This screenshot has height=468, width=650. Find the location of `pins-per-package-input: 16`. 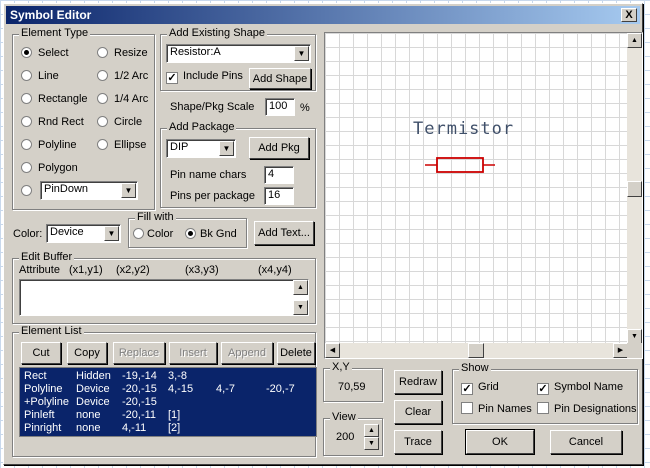

pins-per-package-input: 16 is located at coordinates (279, 196).